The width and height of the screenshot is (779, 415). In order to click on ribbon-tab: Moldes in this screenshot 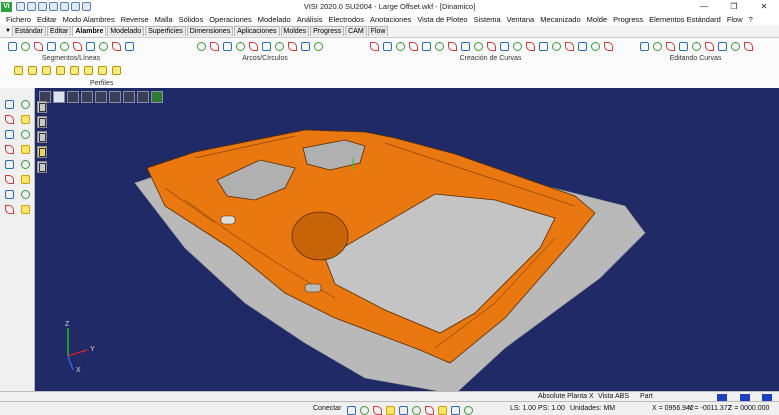, I will do `click(295, 31)`.